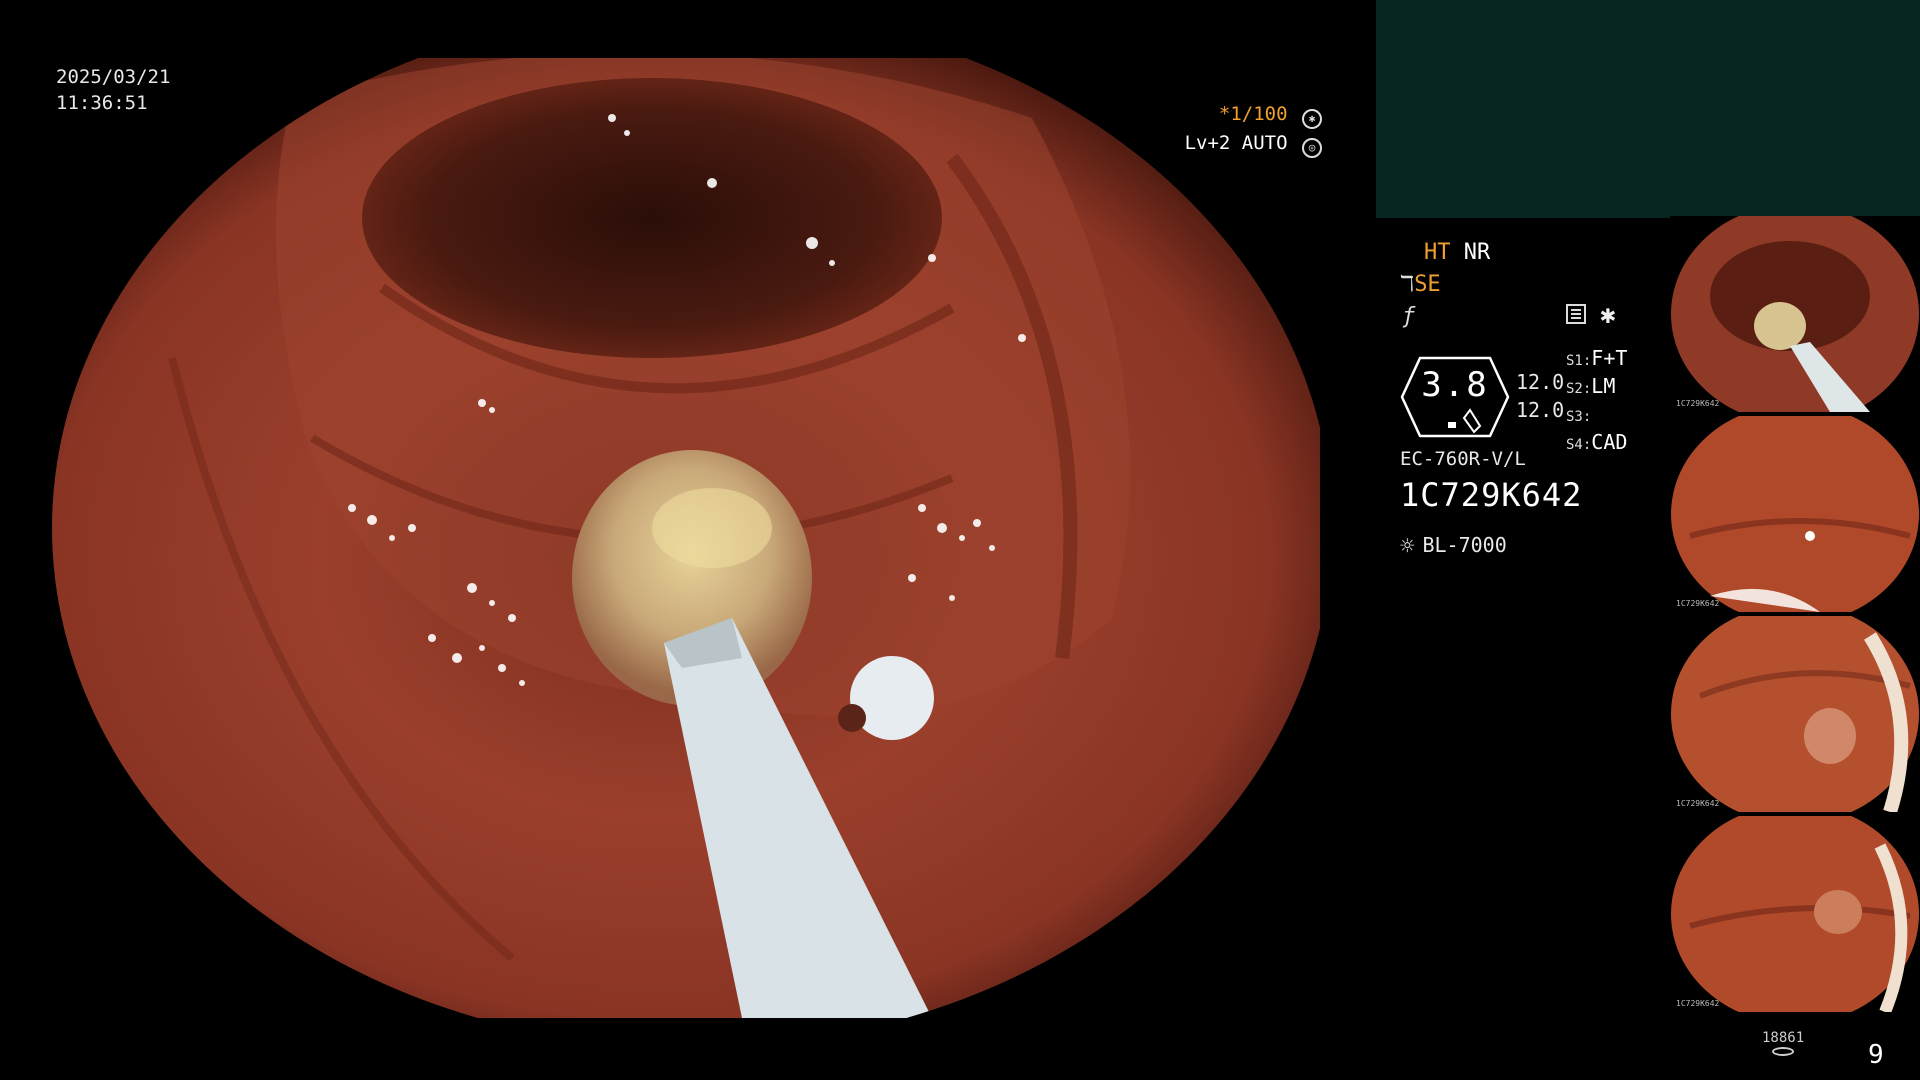 Image resolution: width=1920 pixels, height=1080 pixels. I want to click on image-counter: 18861, so click(1783, 1043).